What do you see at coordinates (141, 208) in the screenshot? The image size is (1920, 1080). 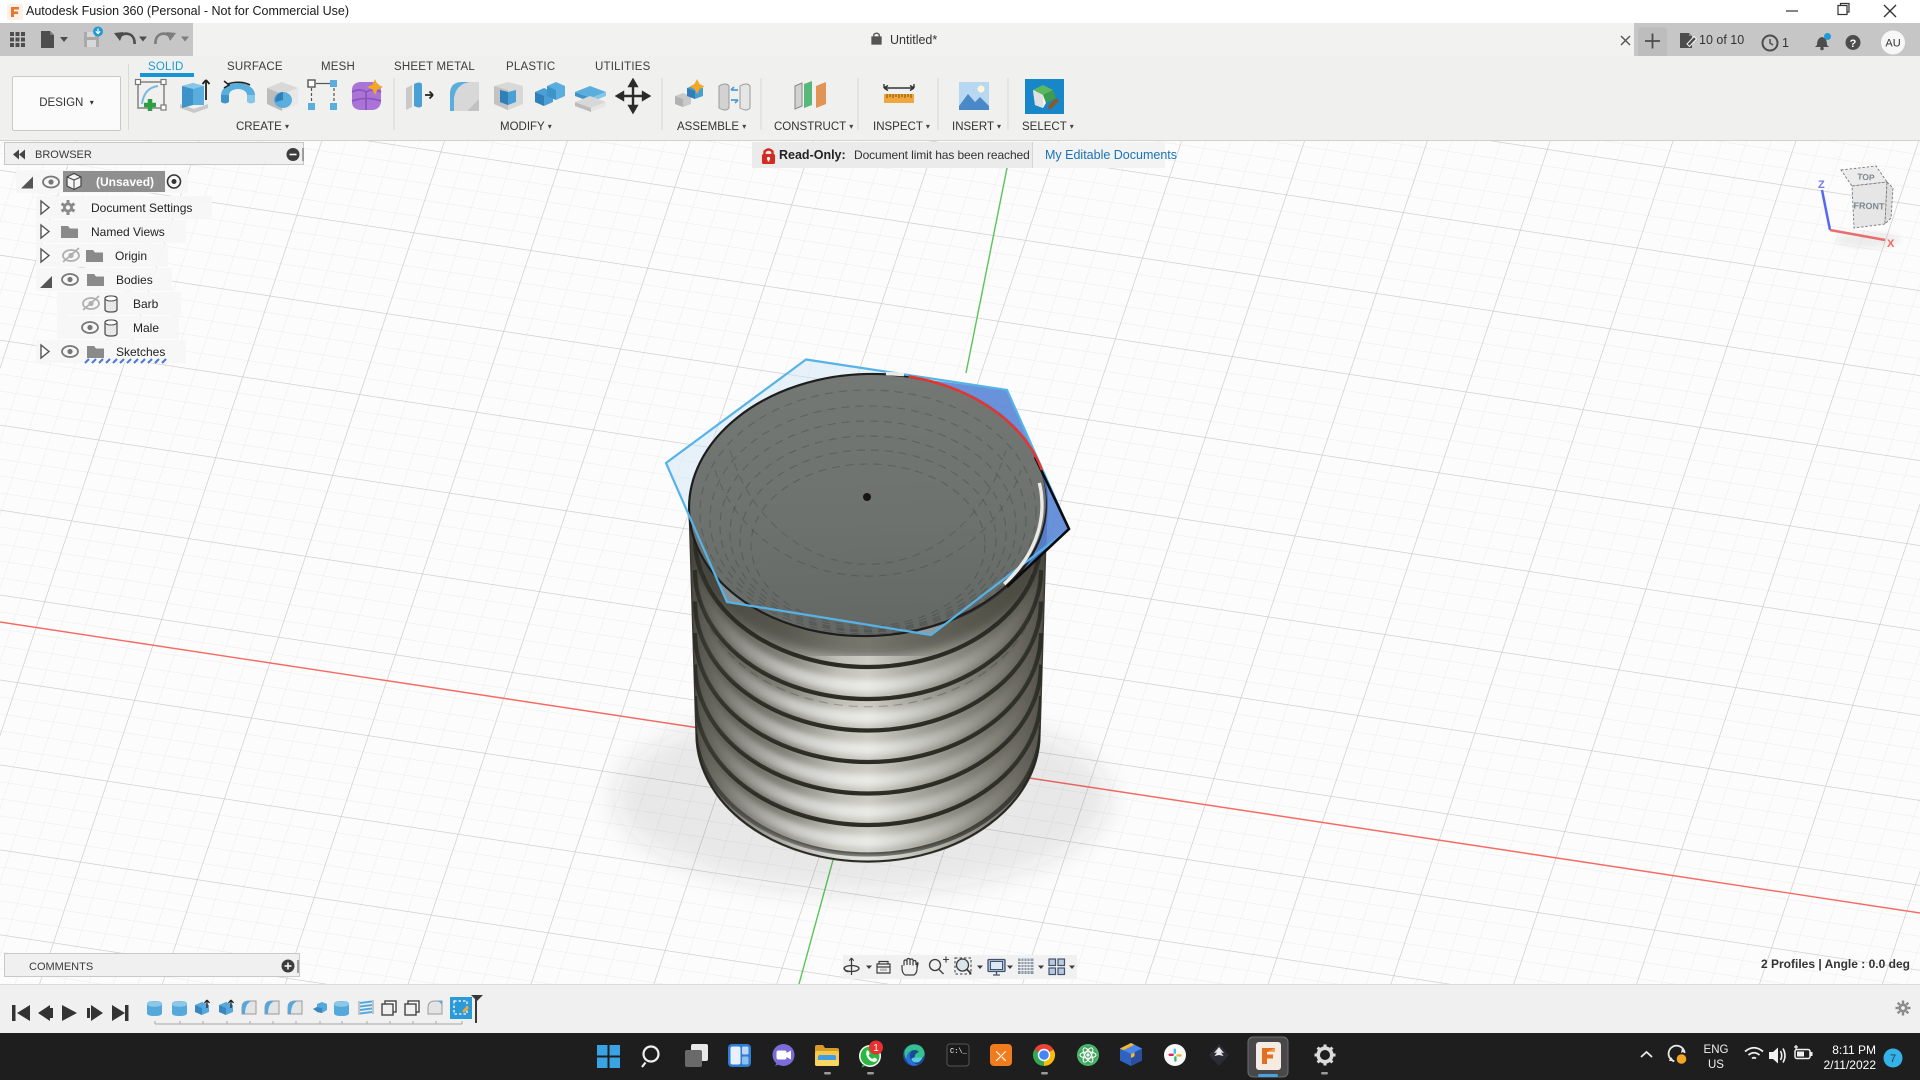 I see `svg-text: Document Settings` at bounding box center [141, 208].